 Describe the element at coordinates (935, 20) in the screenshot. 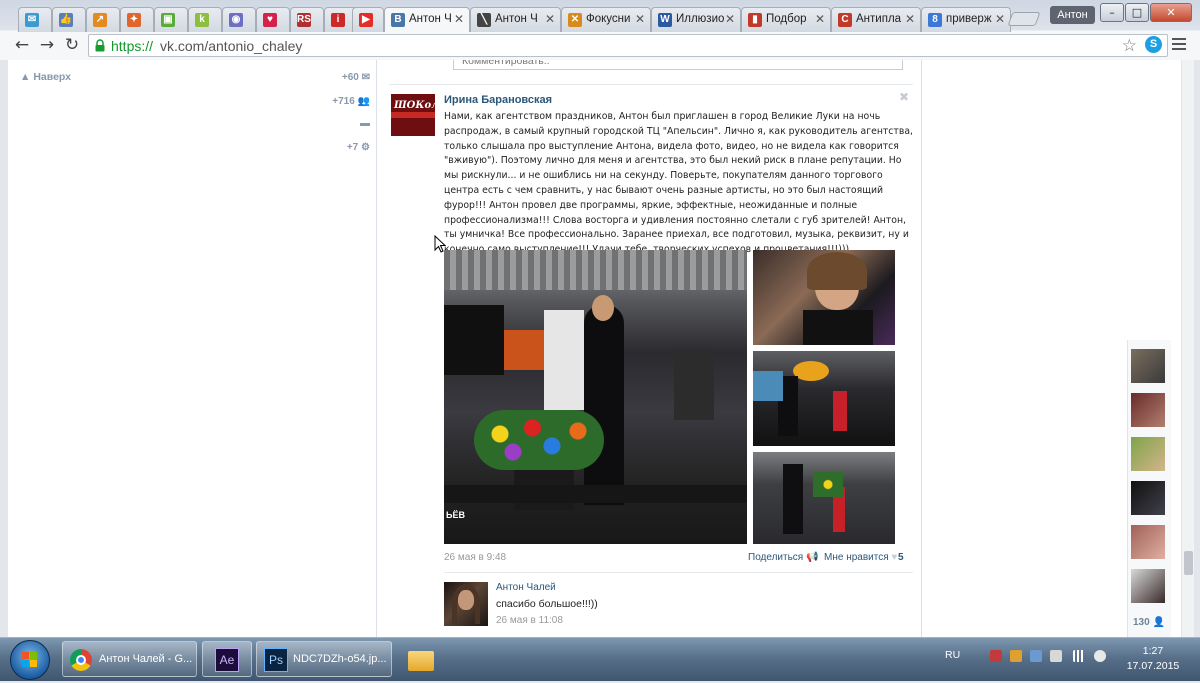

I see `tab-favicon-icon: 8` at that location.